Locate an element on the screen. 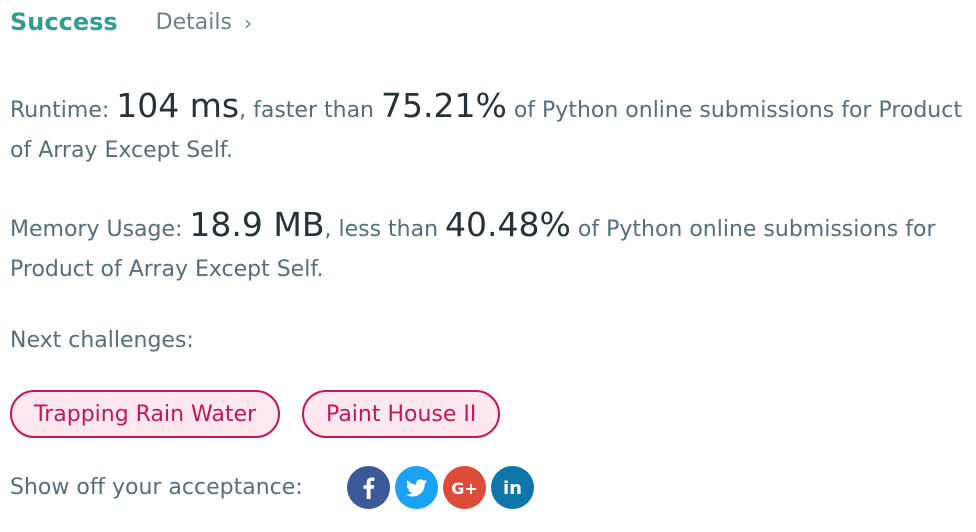 This screenshot has height=532, width=976. svg-text: G+ is located at coordinates (464, 488).